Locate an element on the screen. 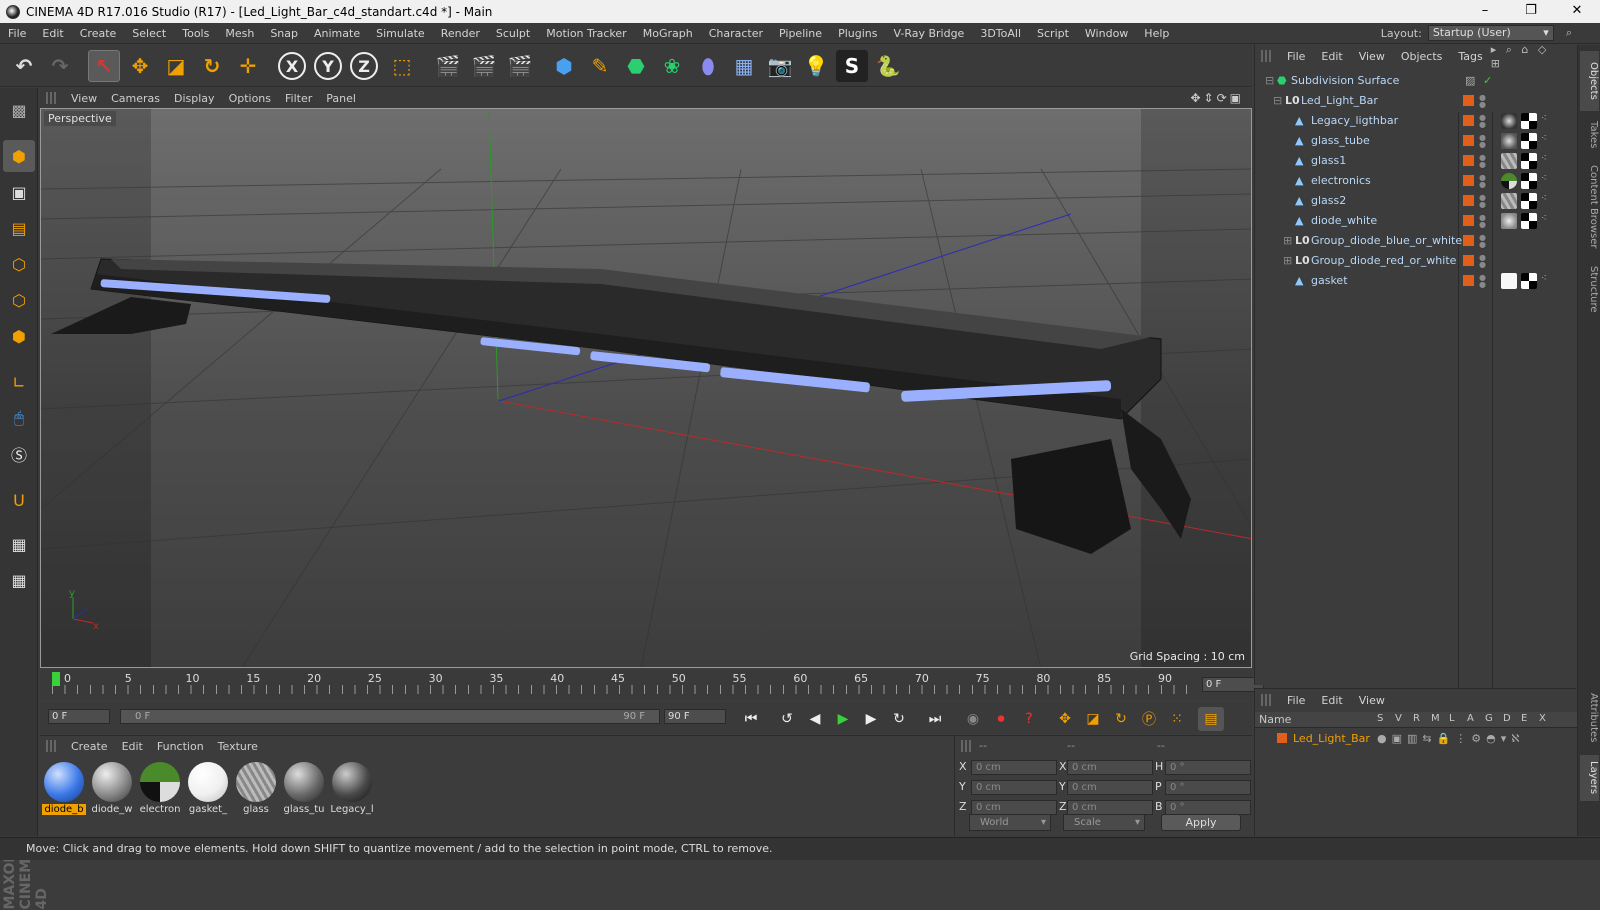  object-menu-tags: Tags is located at coordinates (1470, 56).